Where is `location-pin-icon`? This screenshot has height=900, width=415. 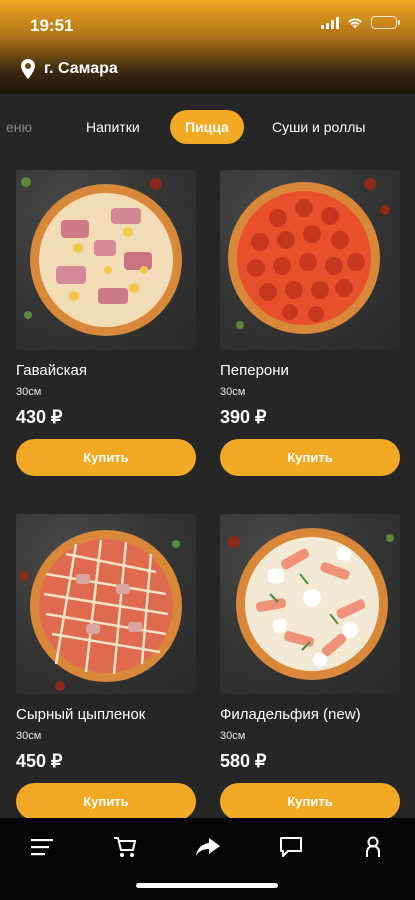
location-pin-icon is located at coordinates (28, 69).